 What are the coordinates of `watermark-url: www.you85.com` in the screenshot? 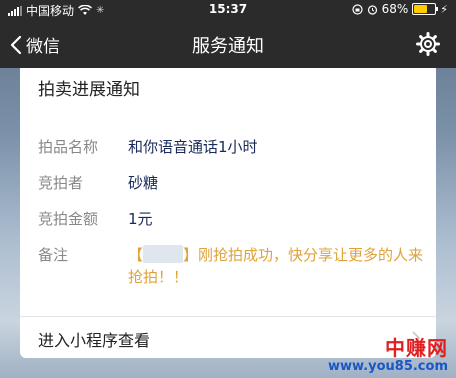 It's located at (387, 366).